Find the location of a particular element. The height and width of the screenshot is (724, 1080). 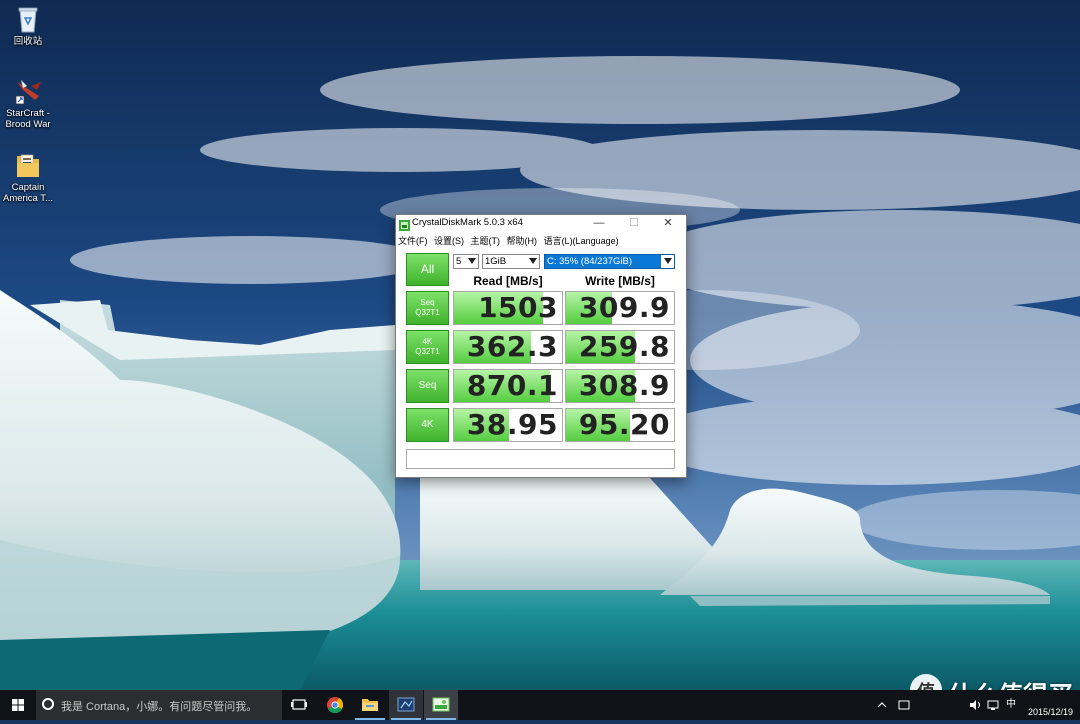

menu-theme: 主题(T) is located at coordinates (486, 241).